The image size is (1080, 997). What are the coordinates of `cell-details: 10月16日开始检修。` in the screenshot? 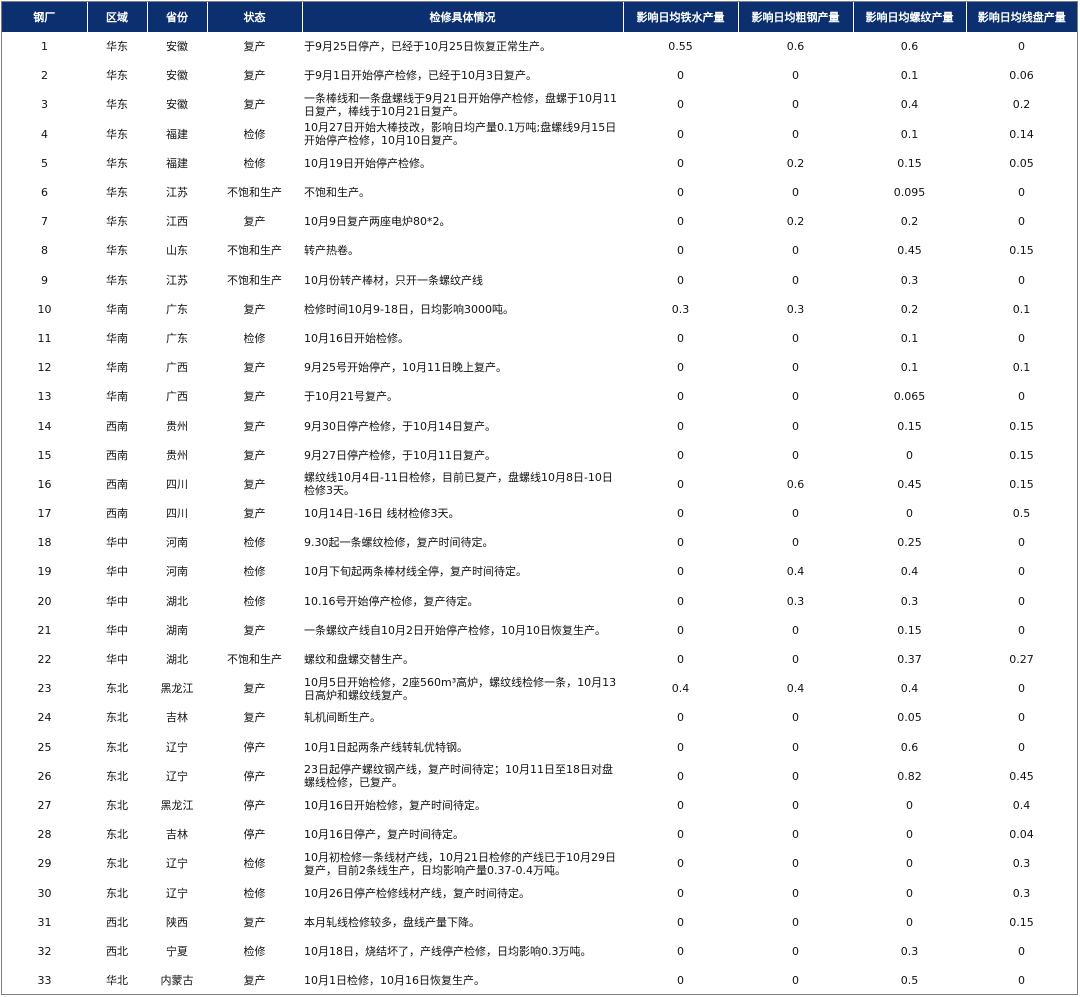 It's located at (356, 338).